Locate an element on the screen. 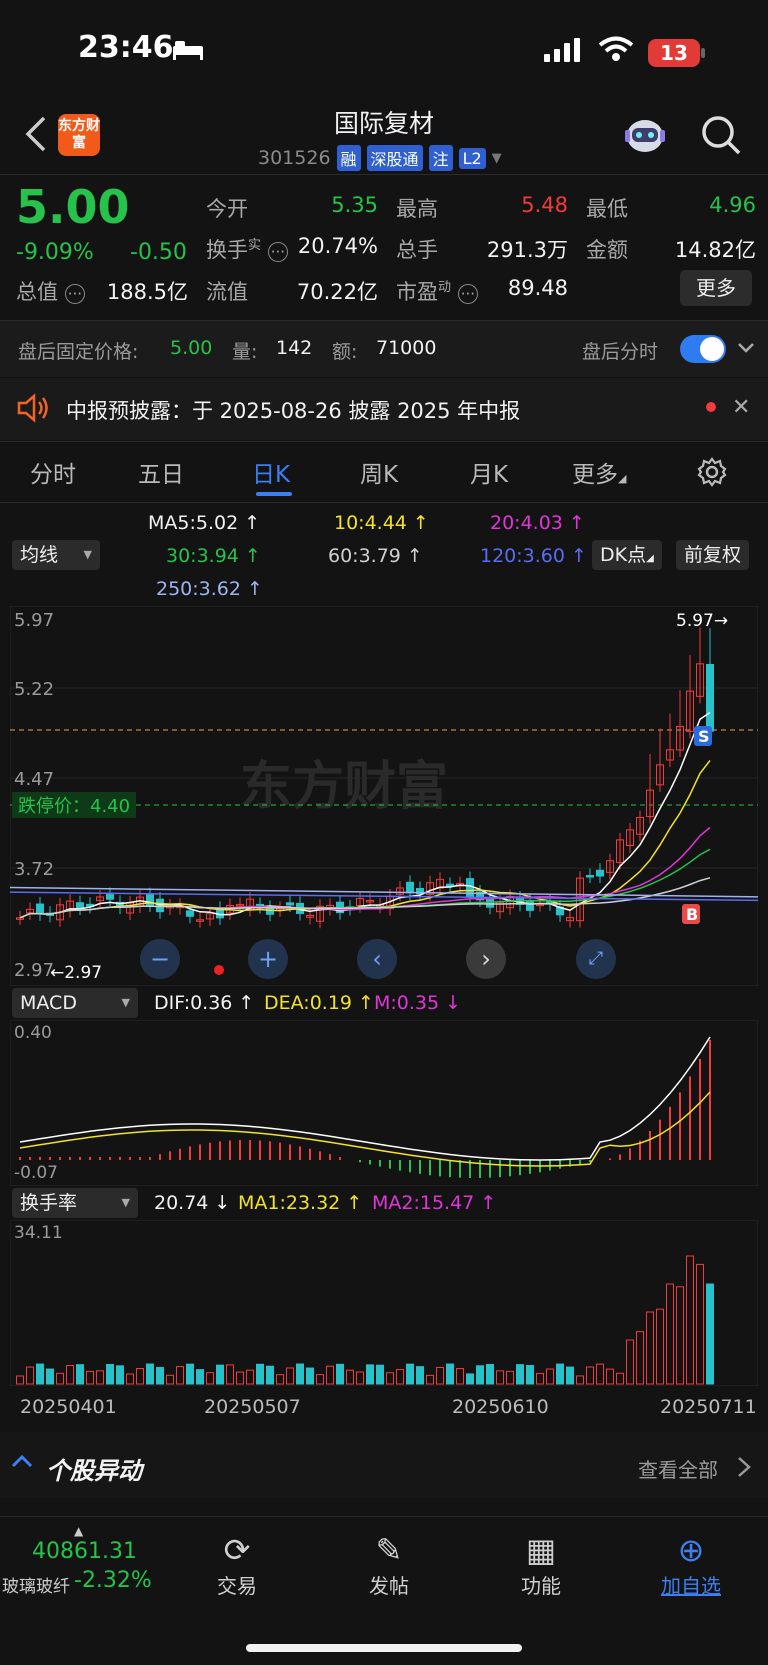 The height and width of the screenshot is (1665, 768). high-label: 最高 is located at coordinates (417, 209).